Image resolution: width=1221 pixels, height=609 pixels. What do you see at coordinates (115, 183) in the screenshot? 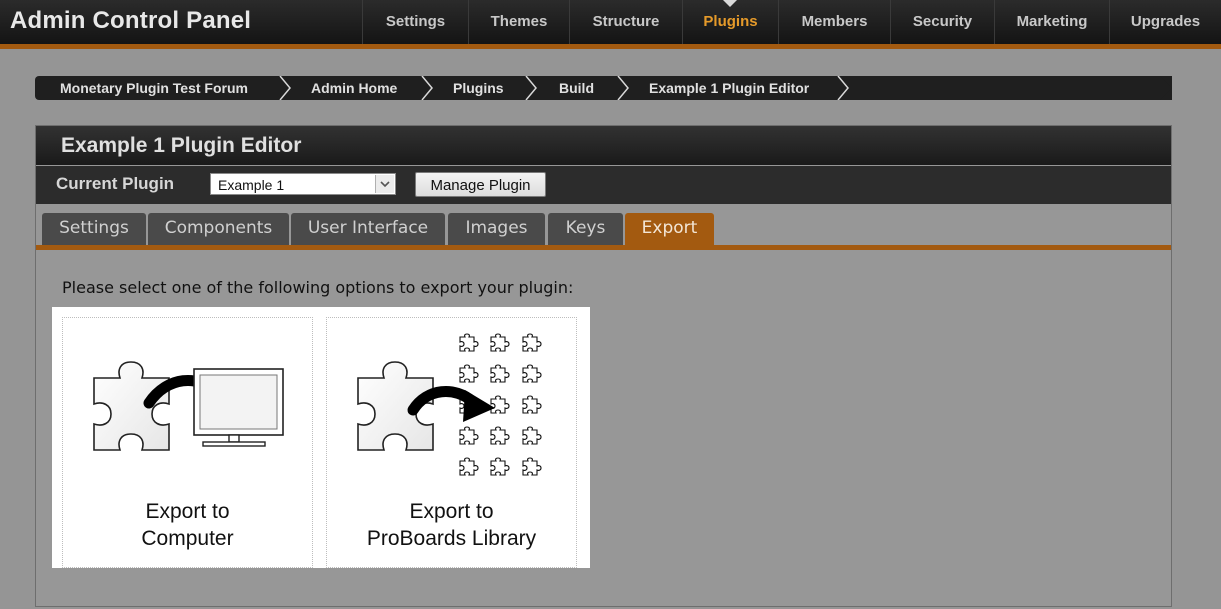
I see `current-plugin-label: Current Plugin` at bounding box center [115, 183].